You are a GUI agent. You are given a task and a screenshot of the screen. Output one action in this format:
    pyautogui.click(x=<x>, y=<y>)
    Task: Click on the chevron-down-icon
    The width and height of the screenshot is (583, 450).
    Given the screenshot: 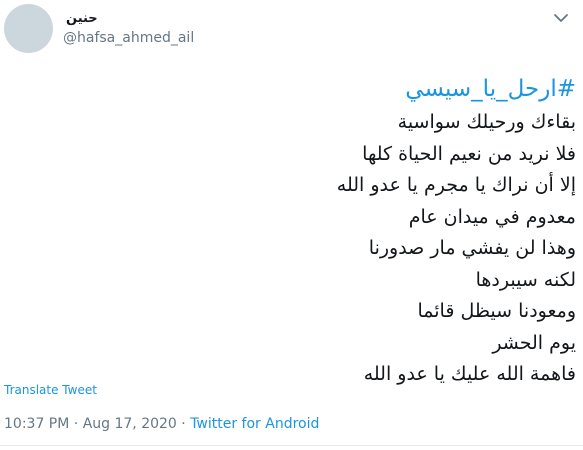 What is the action you would take?
    pyautogui.click(x=561, y=18)
    